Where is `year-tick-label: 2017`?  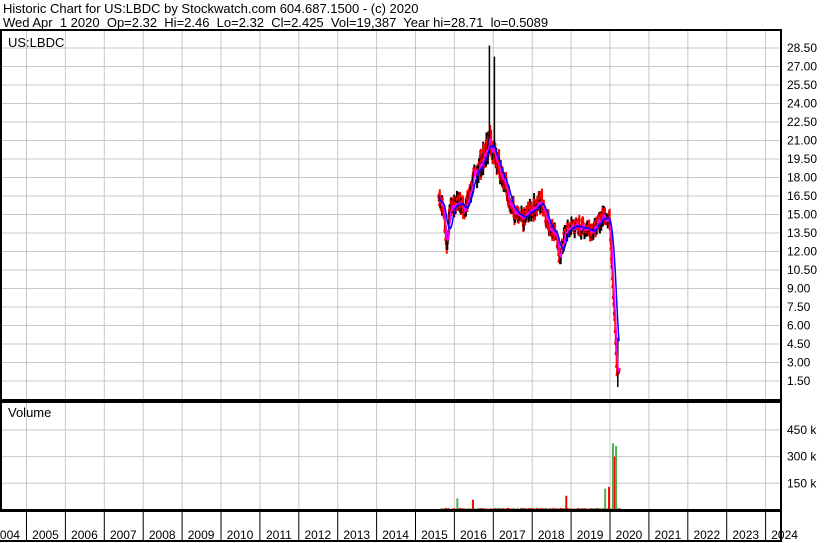
year-tick-label: 2017 is located at coordinates (512, 535).